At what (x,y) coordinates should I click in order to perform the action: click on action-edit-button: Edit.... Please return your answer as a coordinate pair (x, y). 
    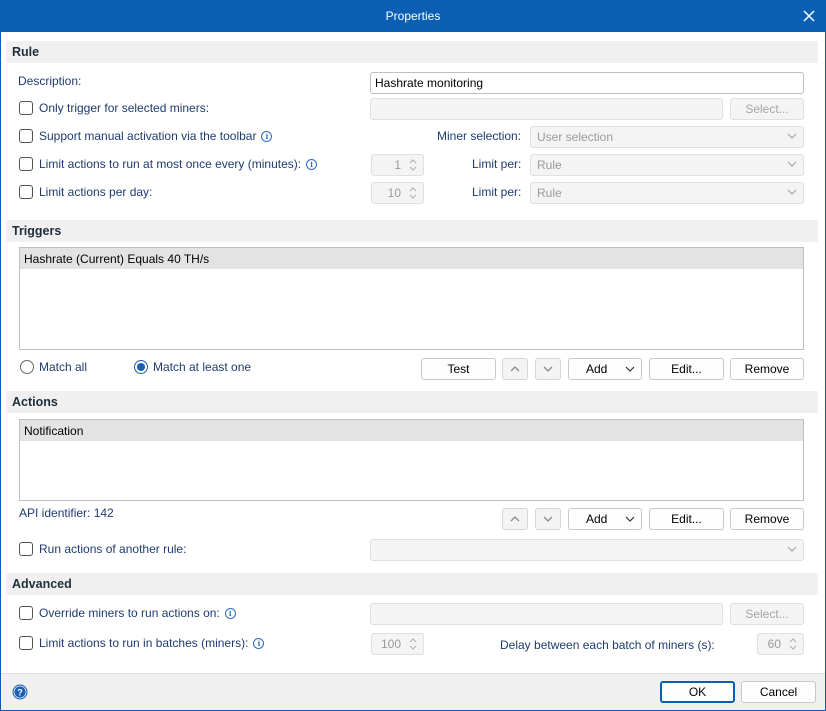
    Looking at the image, I should click on (686, 519).